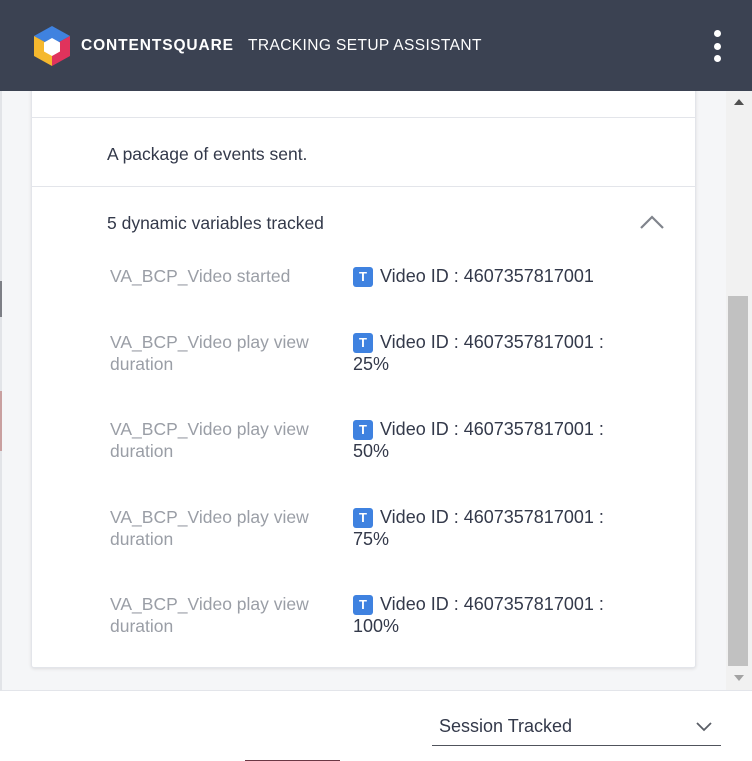 Image resolution: width=752 pixels, height=761 pixels. What do you see at coordinates (739, 102) in the screenshot?
I see `scroll-up-arrow-icon` at bounding box center [739, 102].